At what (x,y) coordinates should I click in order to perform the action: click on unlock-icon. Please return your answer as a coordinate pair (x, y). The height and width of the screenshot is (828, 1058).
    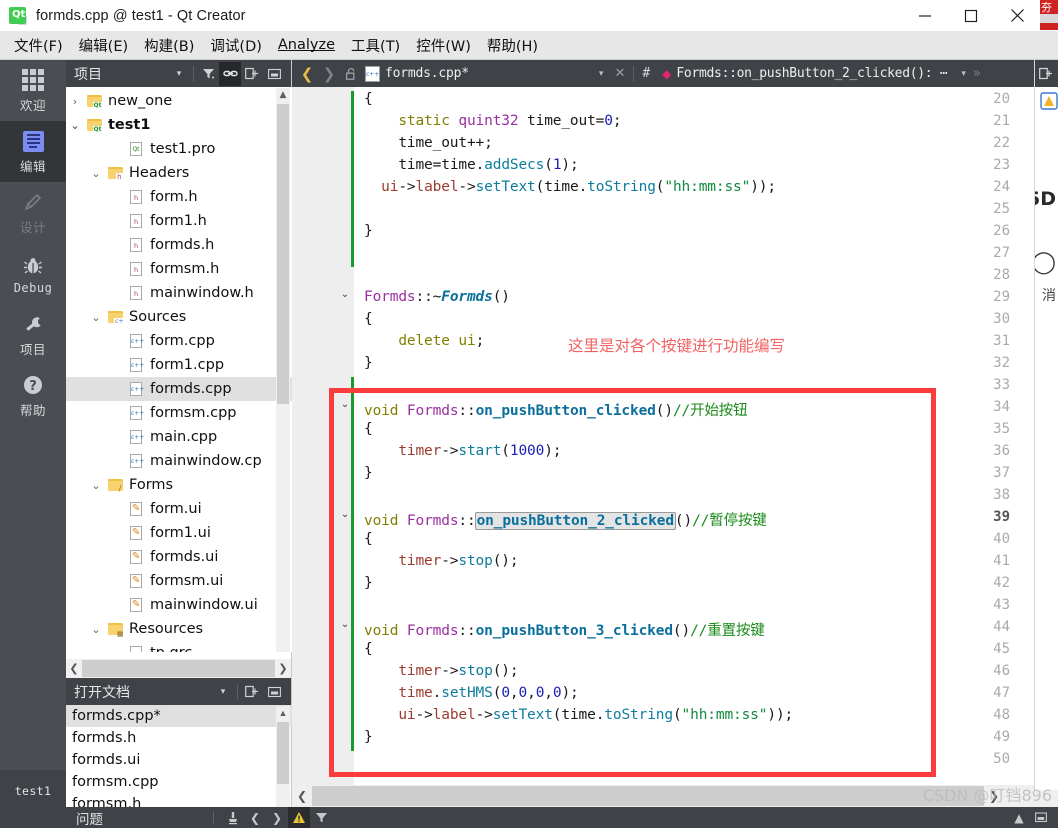
    Looking at the image, I should click on (351, 73).